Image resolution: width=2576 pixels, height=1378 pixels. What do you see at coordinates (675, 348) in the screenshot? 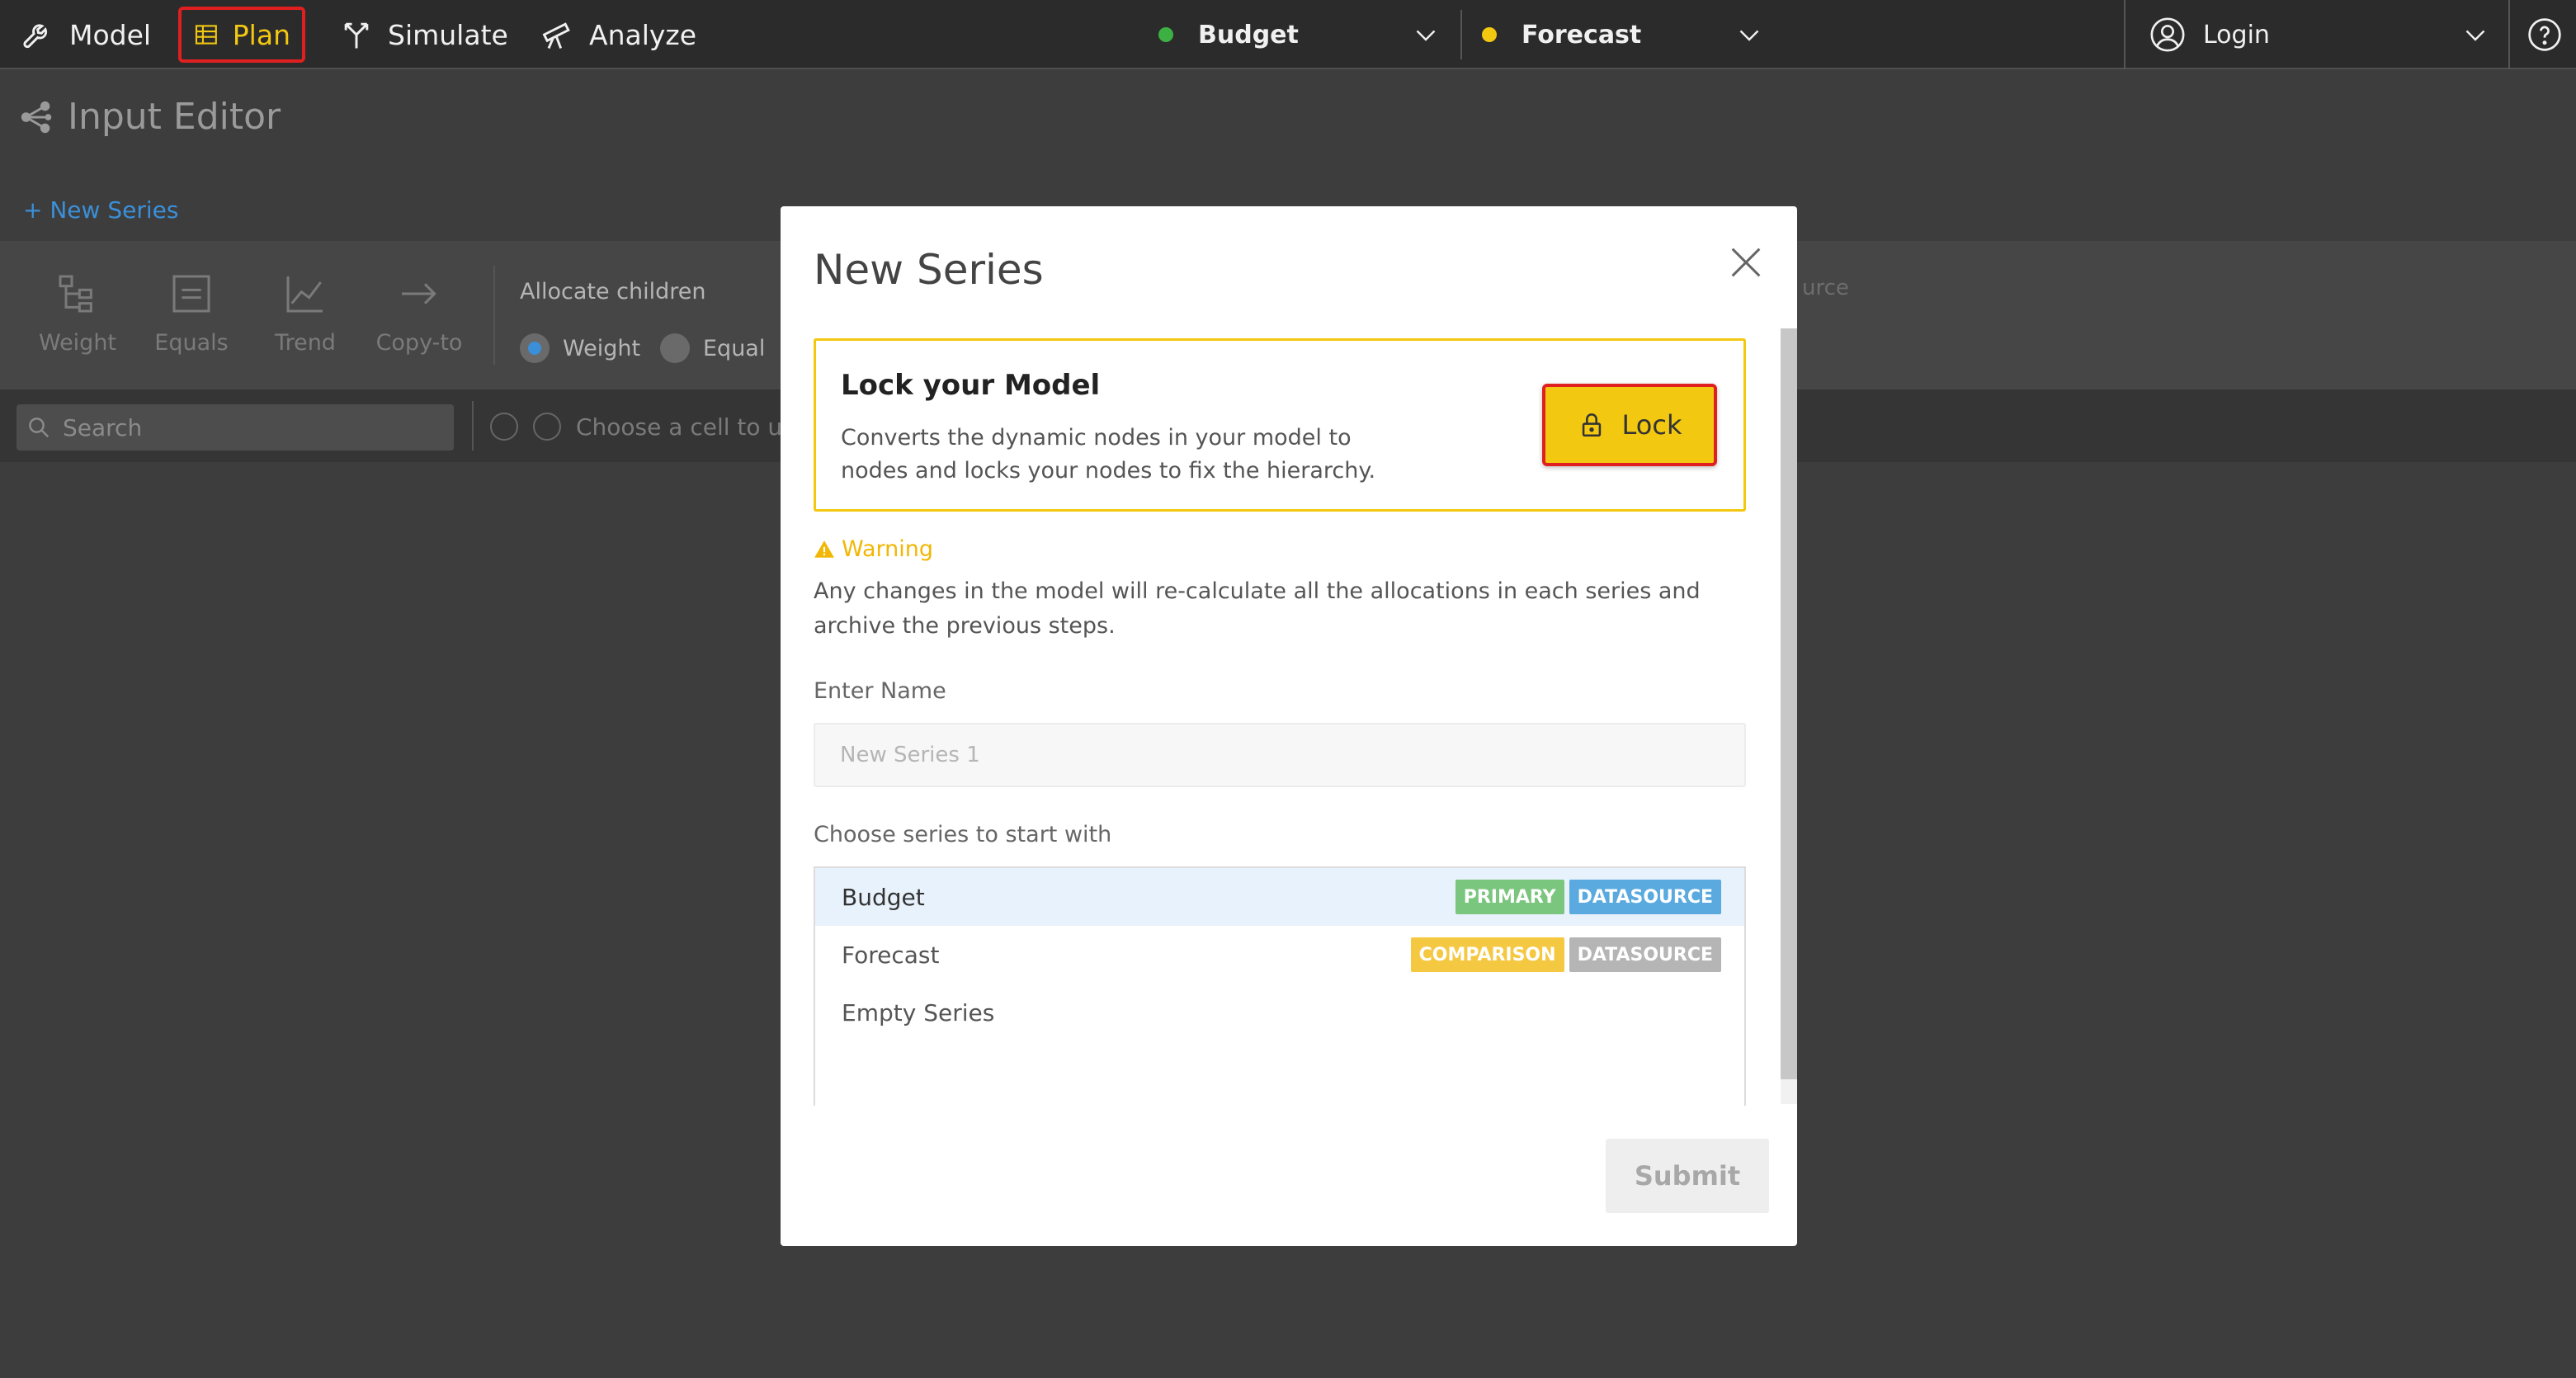
I see `radio-equal-button` at bounding box center [675, 348].